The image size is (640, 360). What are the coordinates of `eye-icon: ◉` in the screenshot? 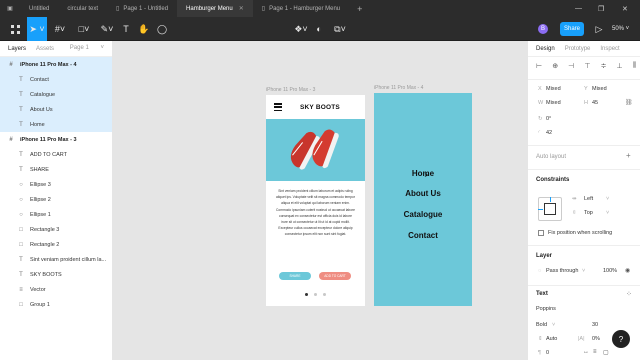 It's located at (627, 270).